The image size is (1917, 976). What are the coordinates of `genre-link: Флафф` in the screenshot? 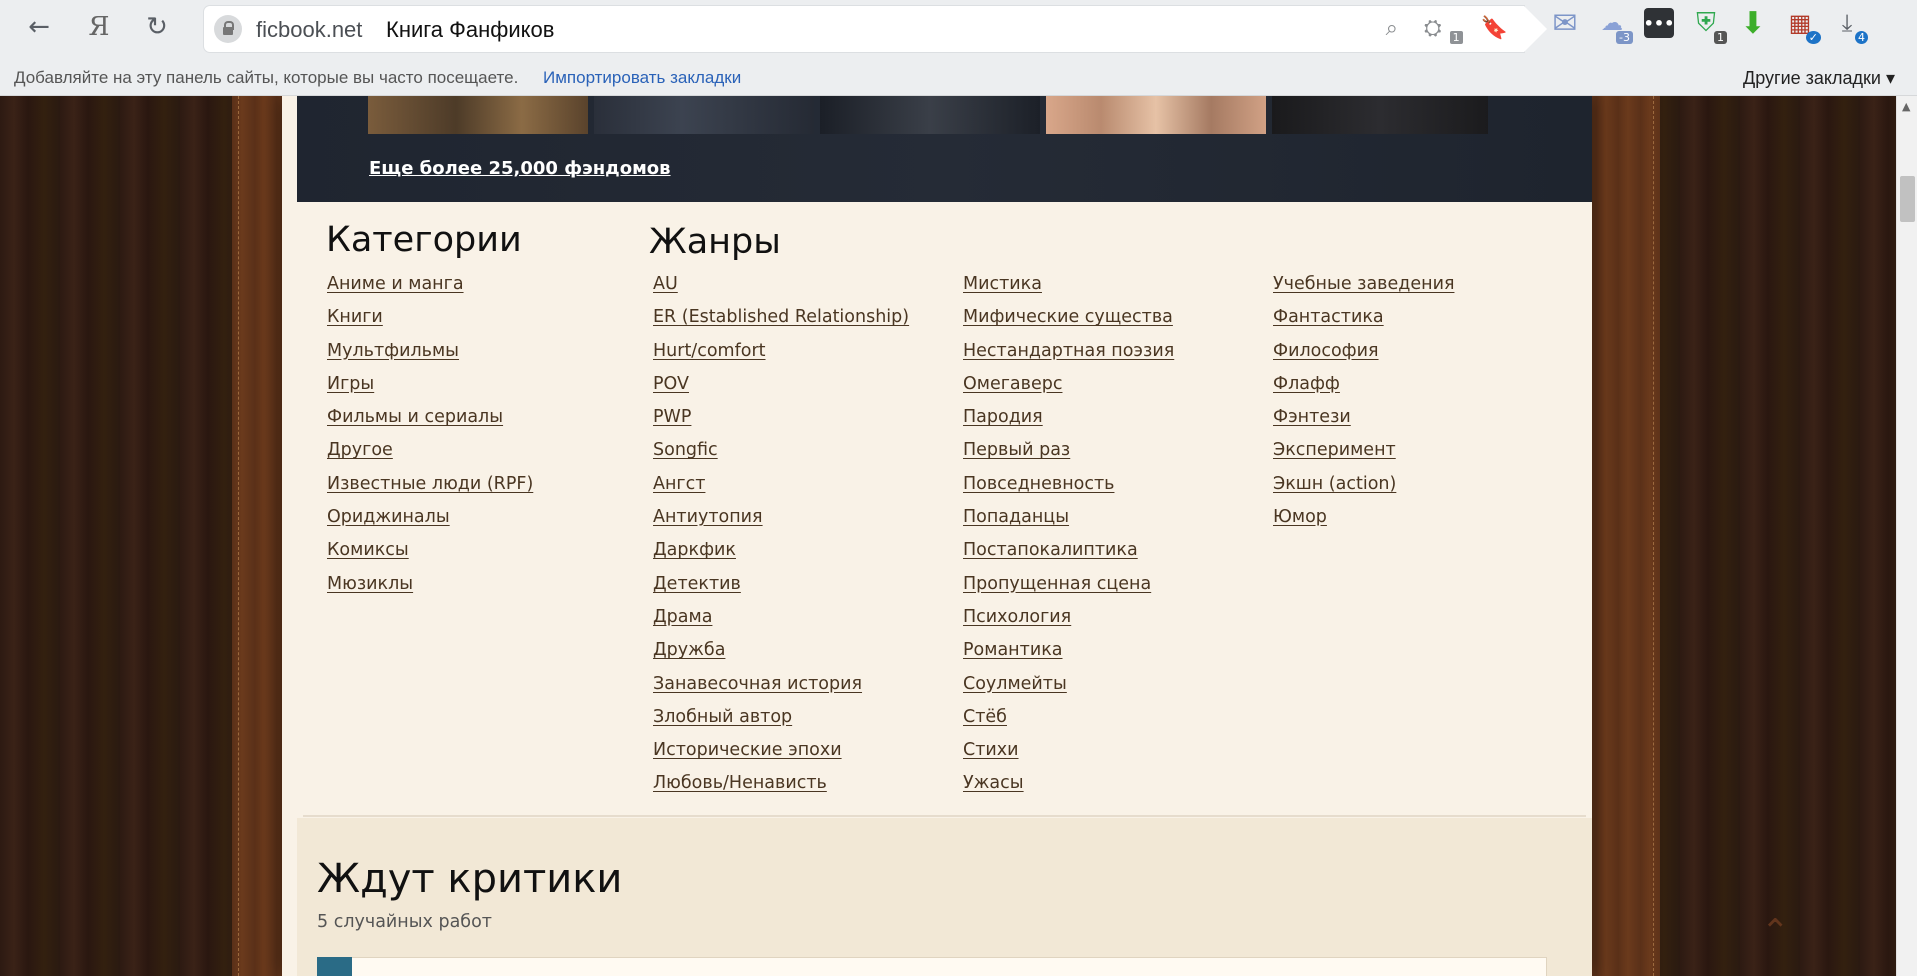 It's located at (1306, 384).